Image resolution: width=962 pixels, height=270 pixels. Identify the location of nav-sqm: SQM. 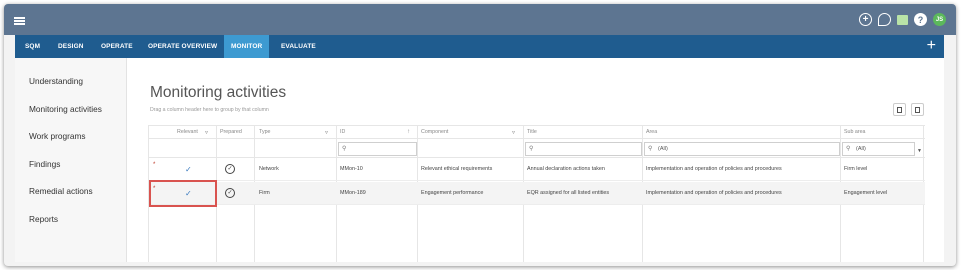
(32, 46).